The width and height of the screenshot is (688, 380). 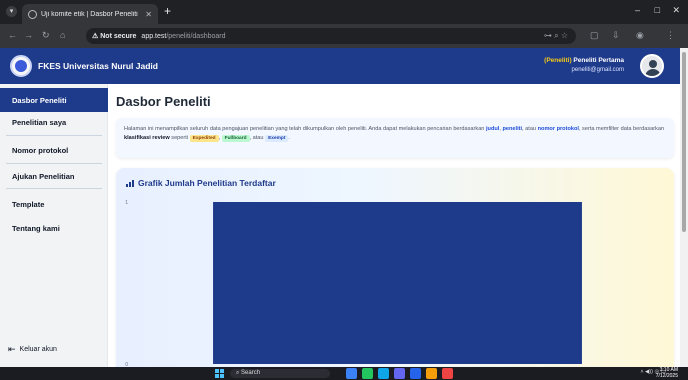 What do you see at coordinates (126, 203) in the screenshot?
I see `y-tick-label: 1` at bounding box center [126, 203].